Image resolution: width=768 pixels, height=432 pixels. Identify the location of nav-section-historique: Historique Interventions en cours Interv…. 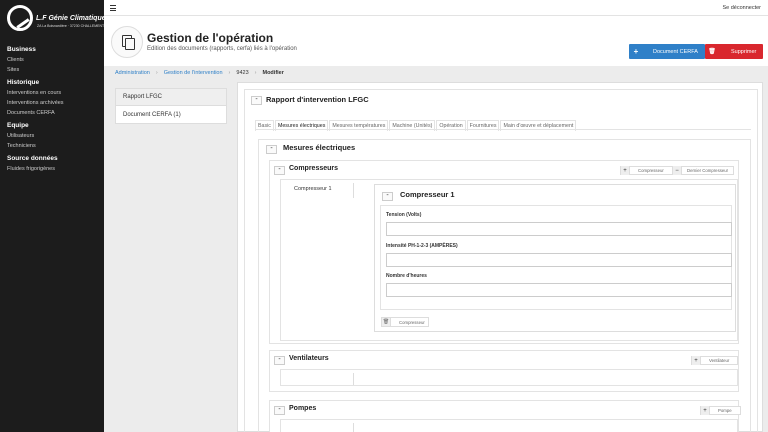
(52, 97).